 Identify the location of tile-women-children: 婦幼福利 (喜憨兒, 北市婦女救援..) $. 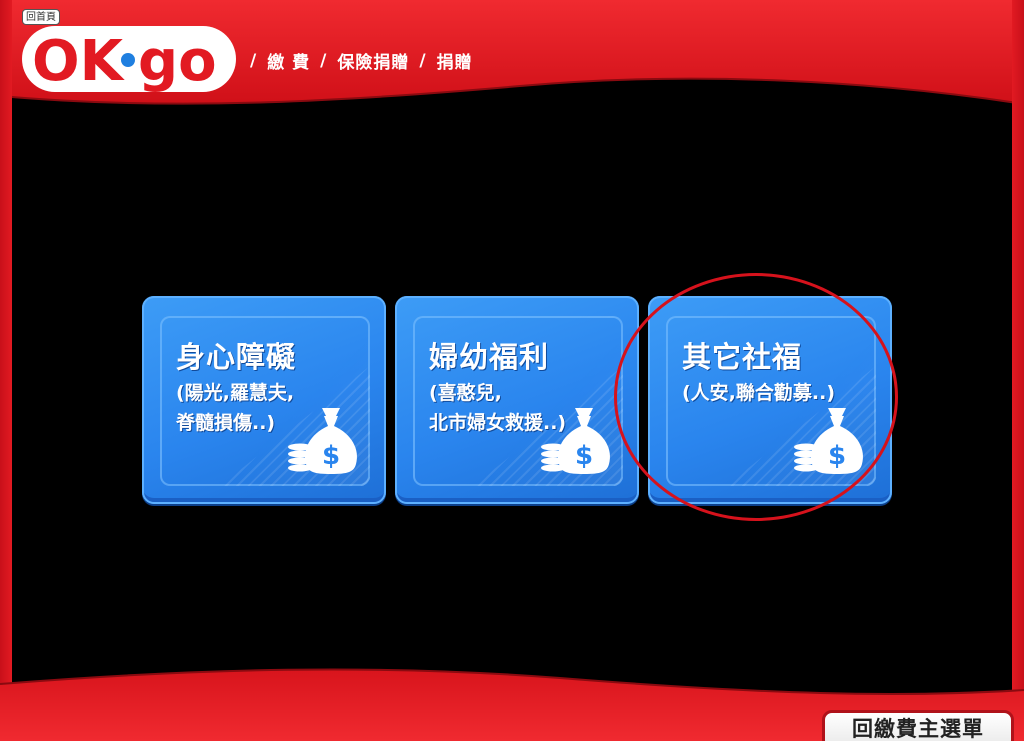
(517, 400).